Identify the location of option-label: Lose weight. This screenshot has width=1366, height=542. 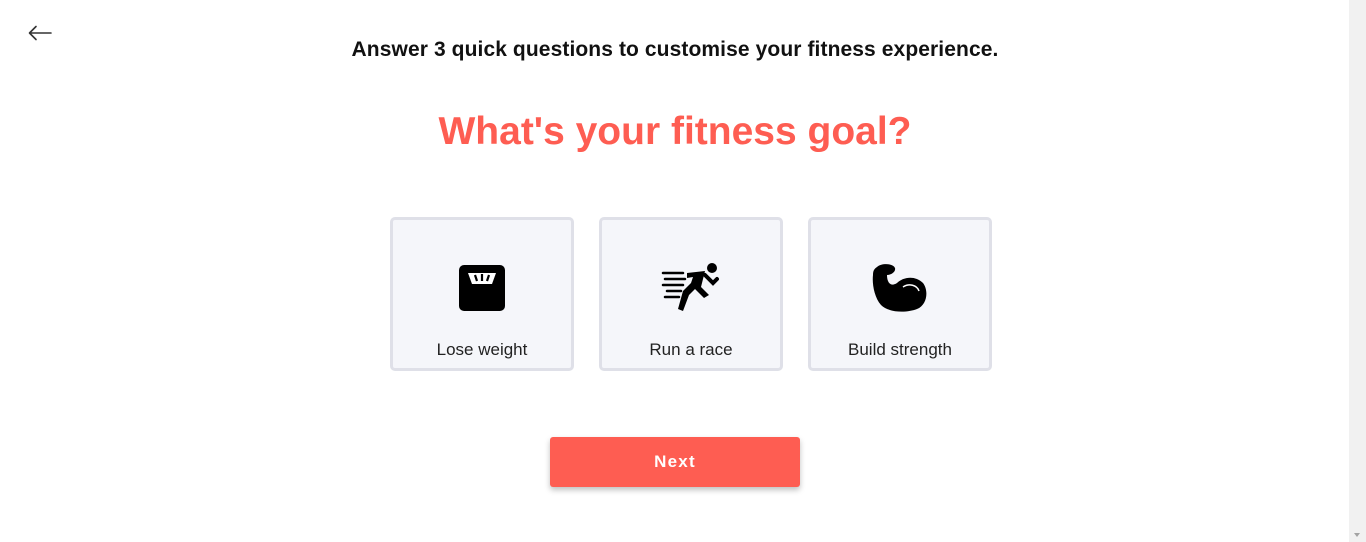
(482, 349).